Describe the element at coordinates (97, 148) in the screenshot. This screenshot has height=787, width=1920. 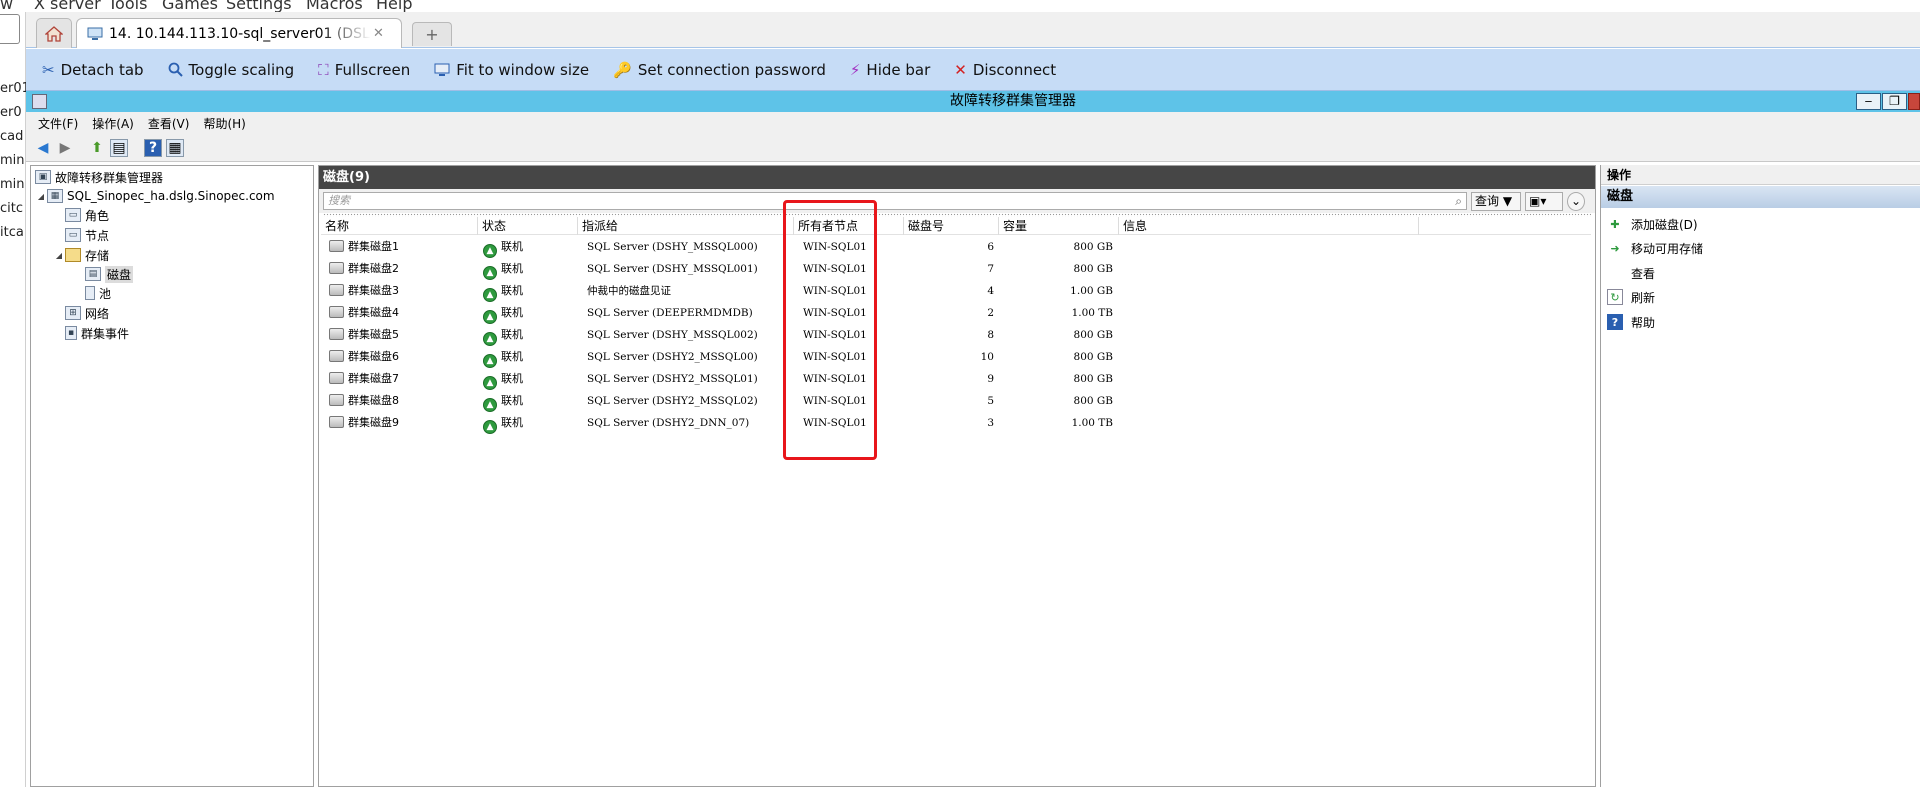
I see `up-folder-icon: ⬆` at that location.